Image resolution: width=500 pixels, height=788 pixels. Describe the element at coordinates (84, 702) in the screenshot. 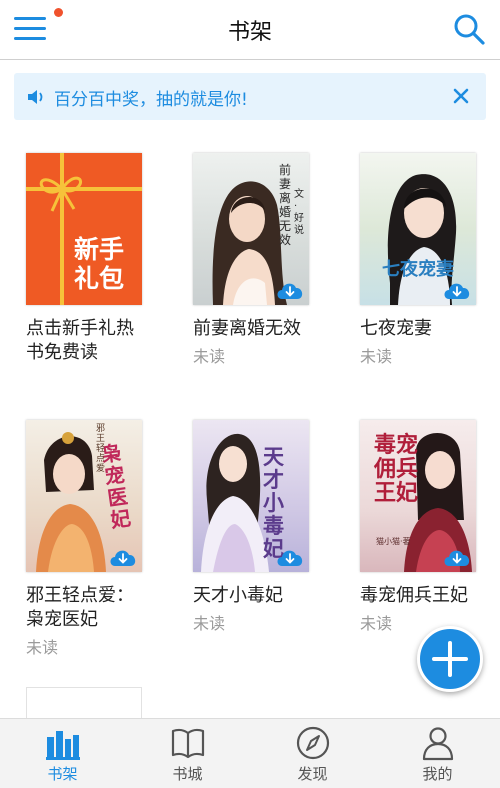

I see `book-cover-partial` at that location.